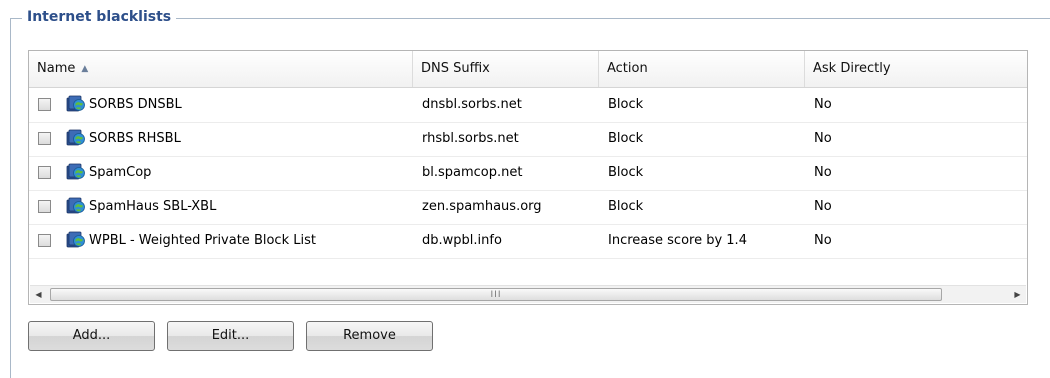 This screenshot has width=1050, height=378. Describe the element at coordinates (470, 138) in the screenshot. I see `cell-dns-suffix: rhsbl.sorbs.net` at that location.